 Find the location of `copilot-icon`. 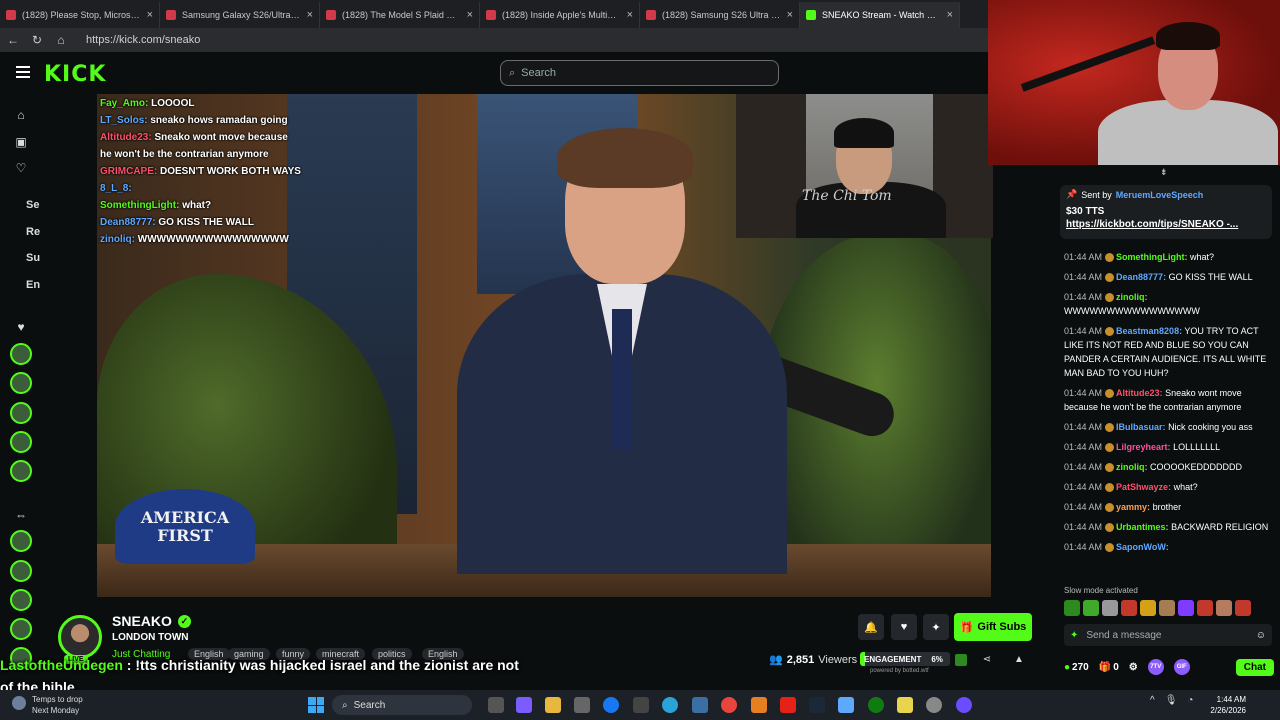

copilot-icon is located at coordinates (524, 705).